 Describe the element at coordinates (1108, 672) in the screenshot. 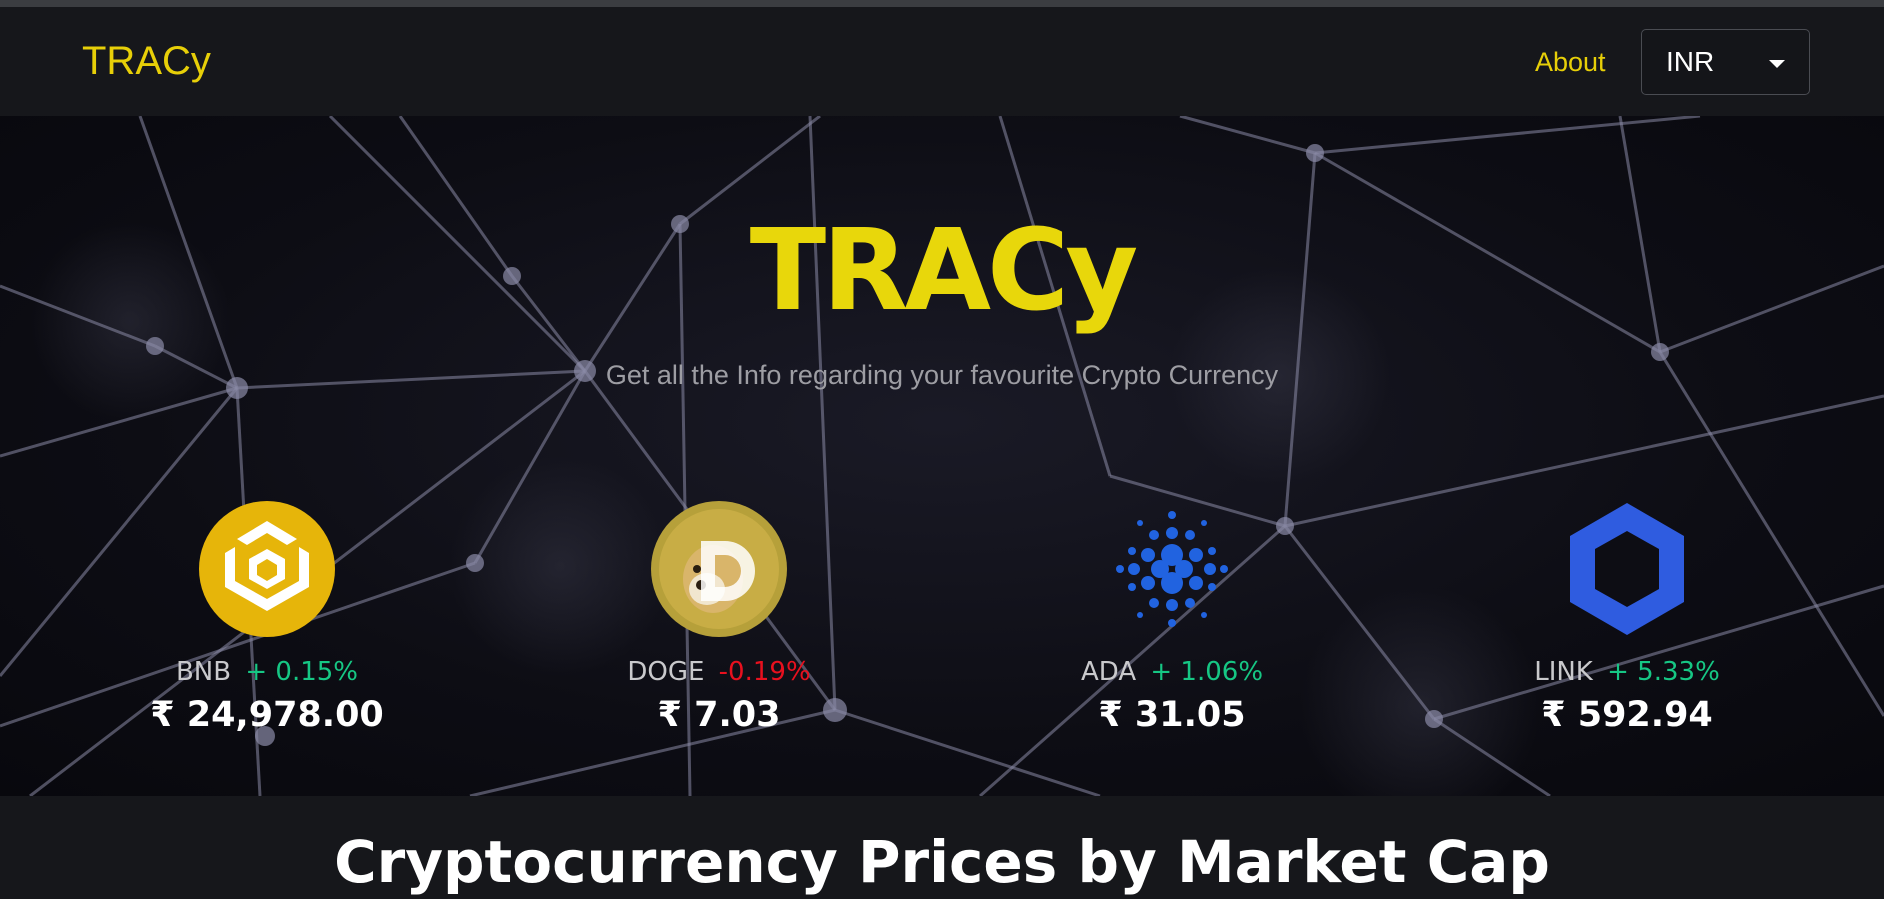

I see `coin-symbol: ADA` at that location.